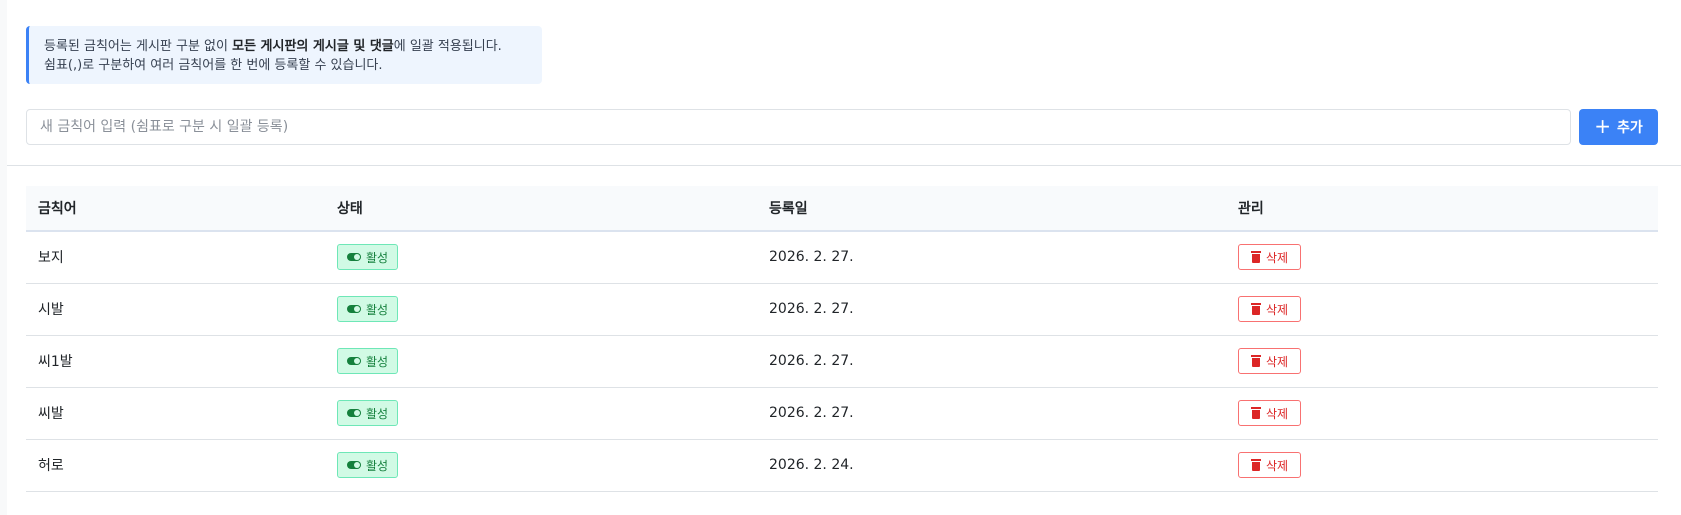  Describe the element at coordinates (844, 165) in the screenshot. I see `divider` at that location.